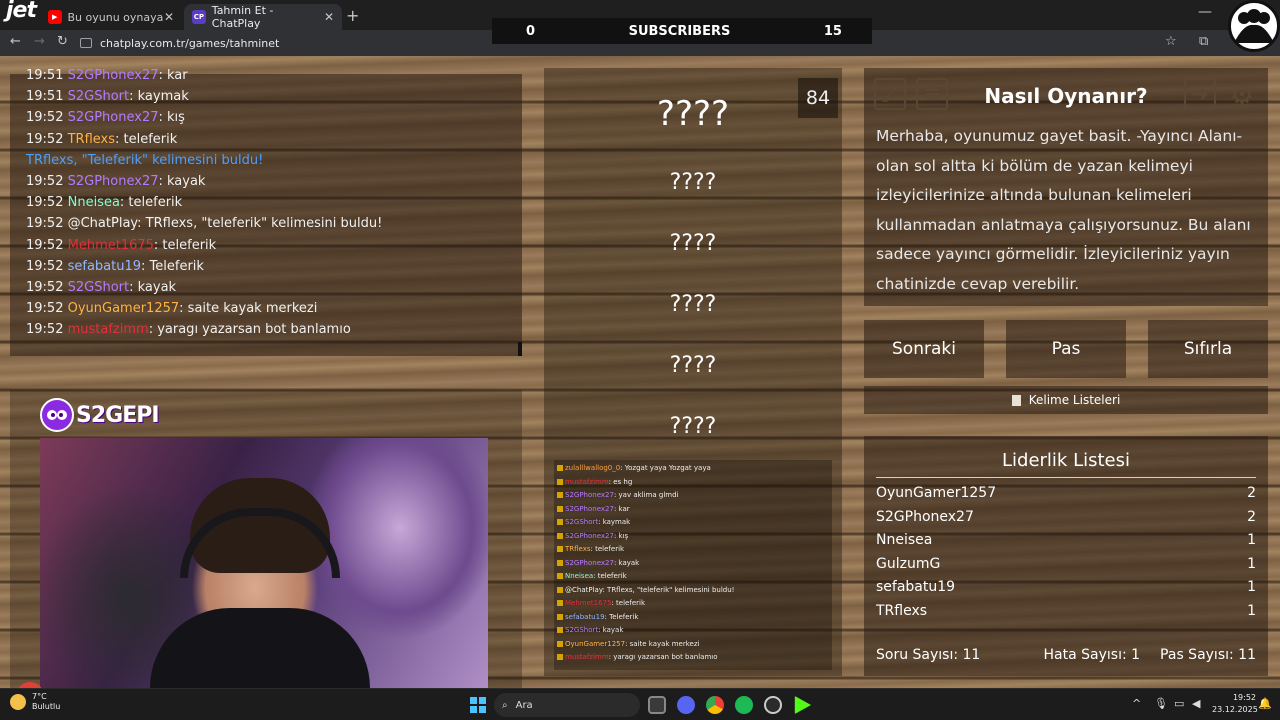 This screenshot has width=1280, height=720. I want to click on weather-widget: 7°C Bulutlu, so click(35, 702).